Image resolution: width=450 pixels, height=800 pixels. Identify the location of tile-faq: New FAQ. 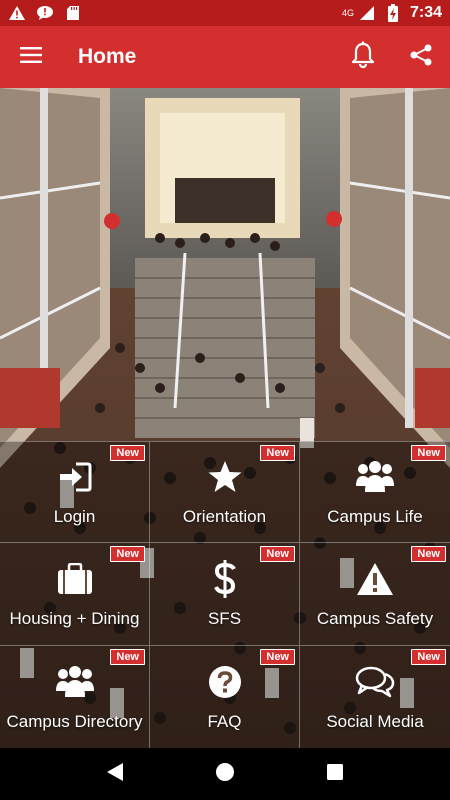
(225, 697).